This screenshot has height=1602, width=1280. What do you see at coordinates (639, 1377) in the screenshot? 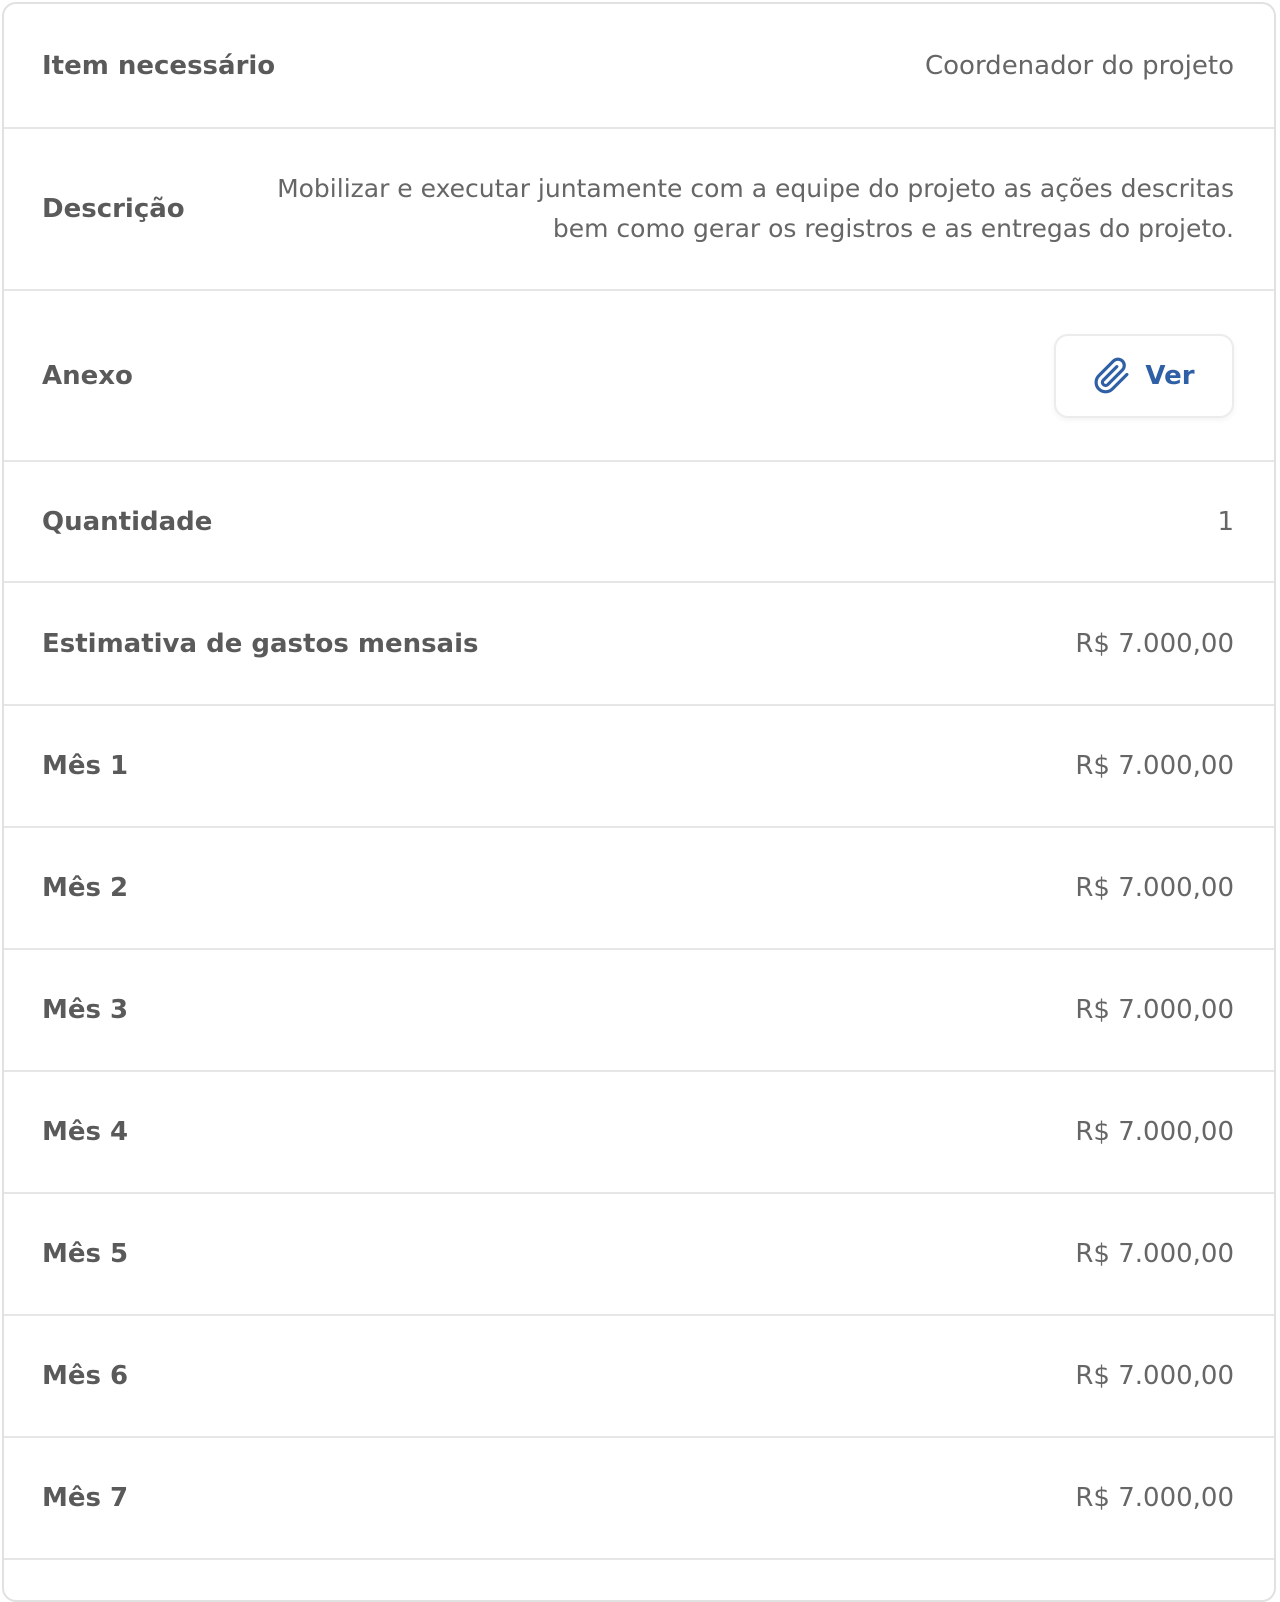
I see `row-mes-6: Mês 6 R$ 7.000,00` at bounding box center [639, 1377].